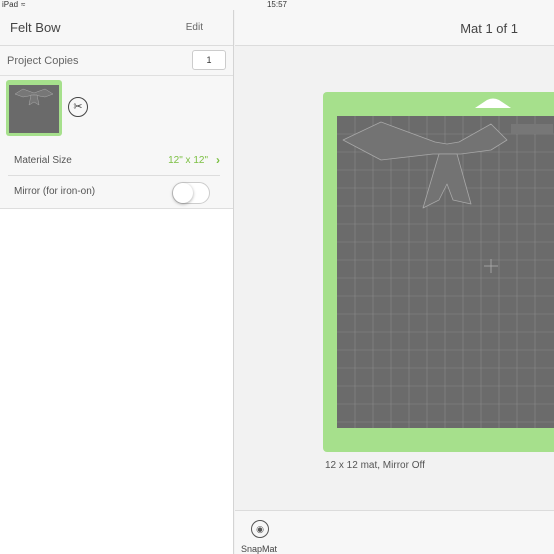 Image resolution: width=554 pixels, height=554 pixels. Describe the element at coordinates (218, 160) in the screenshot. I see `chevron-right-icon: ›` at that location.